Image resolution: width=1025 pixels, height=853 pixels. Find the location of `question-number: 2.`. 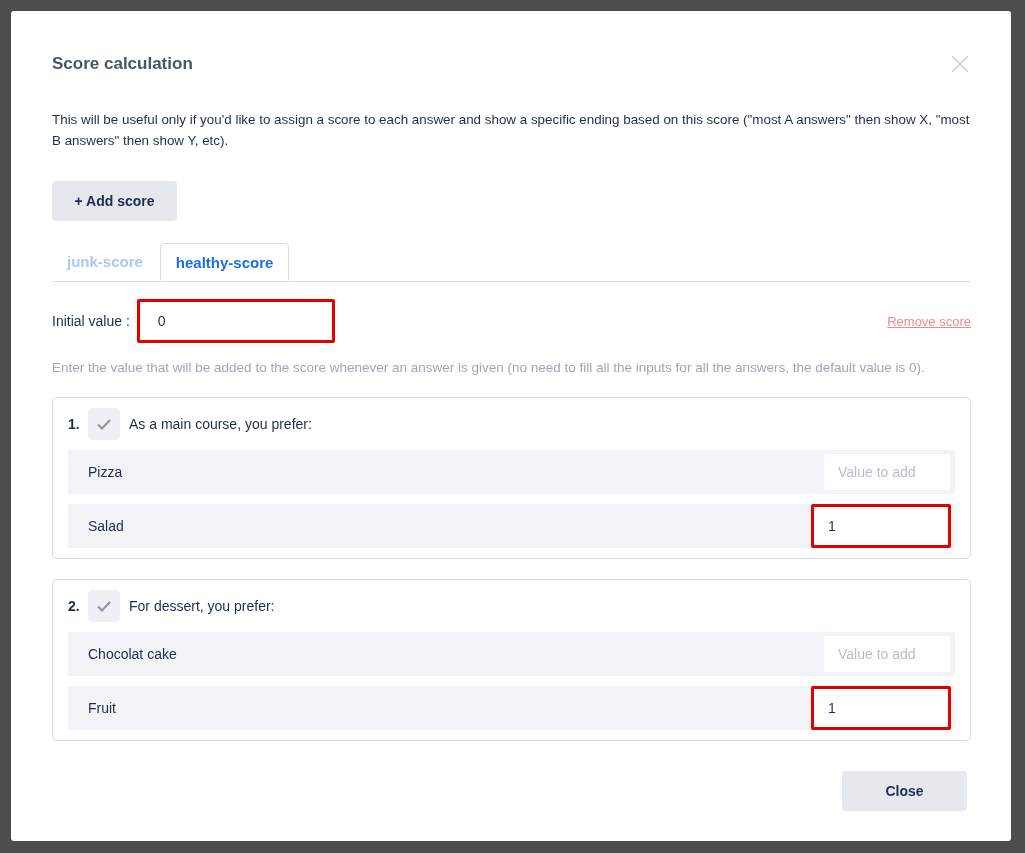

question-number: 2. is located at coordinates (74, 606).